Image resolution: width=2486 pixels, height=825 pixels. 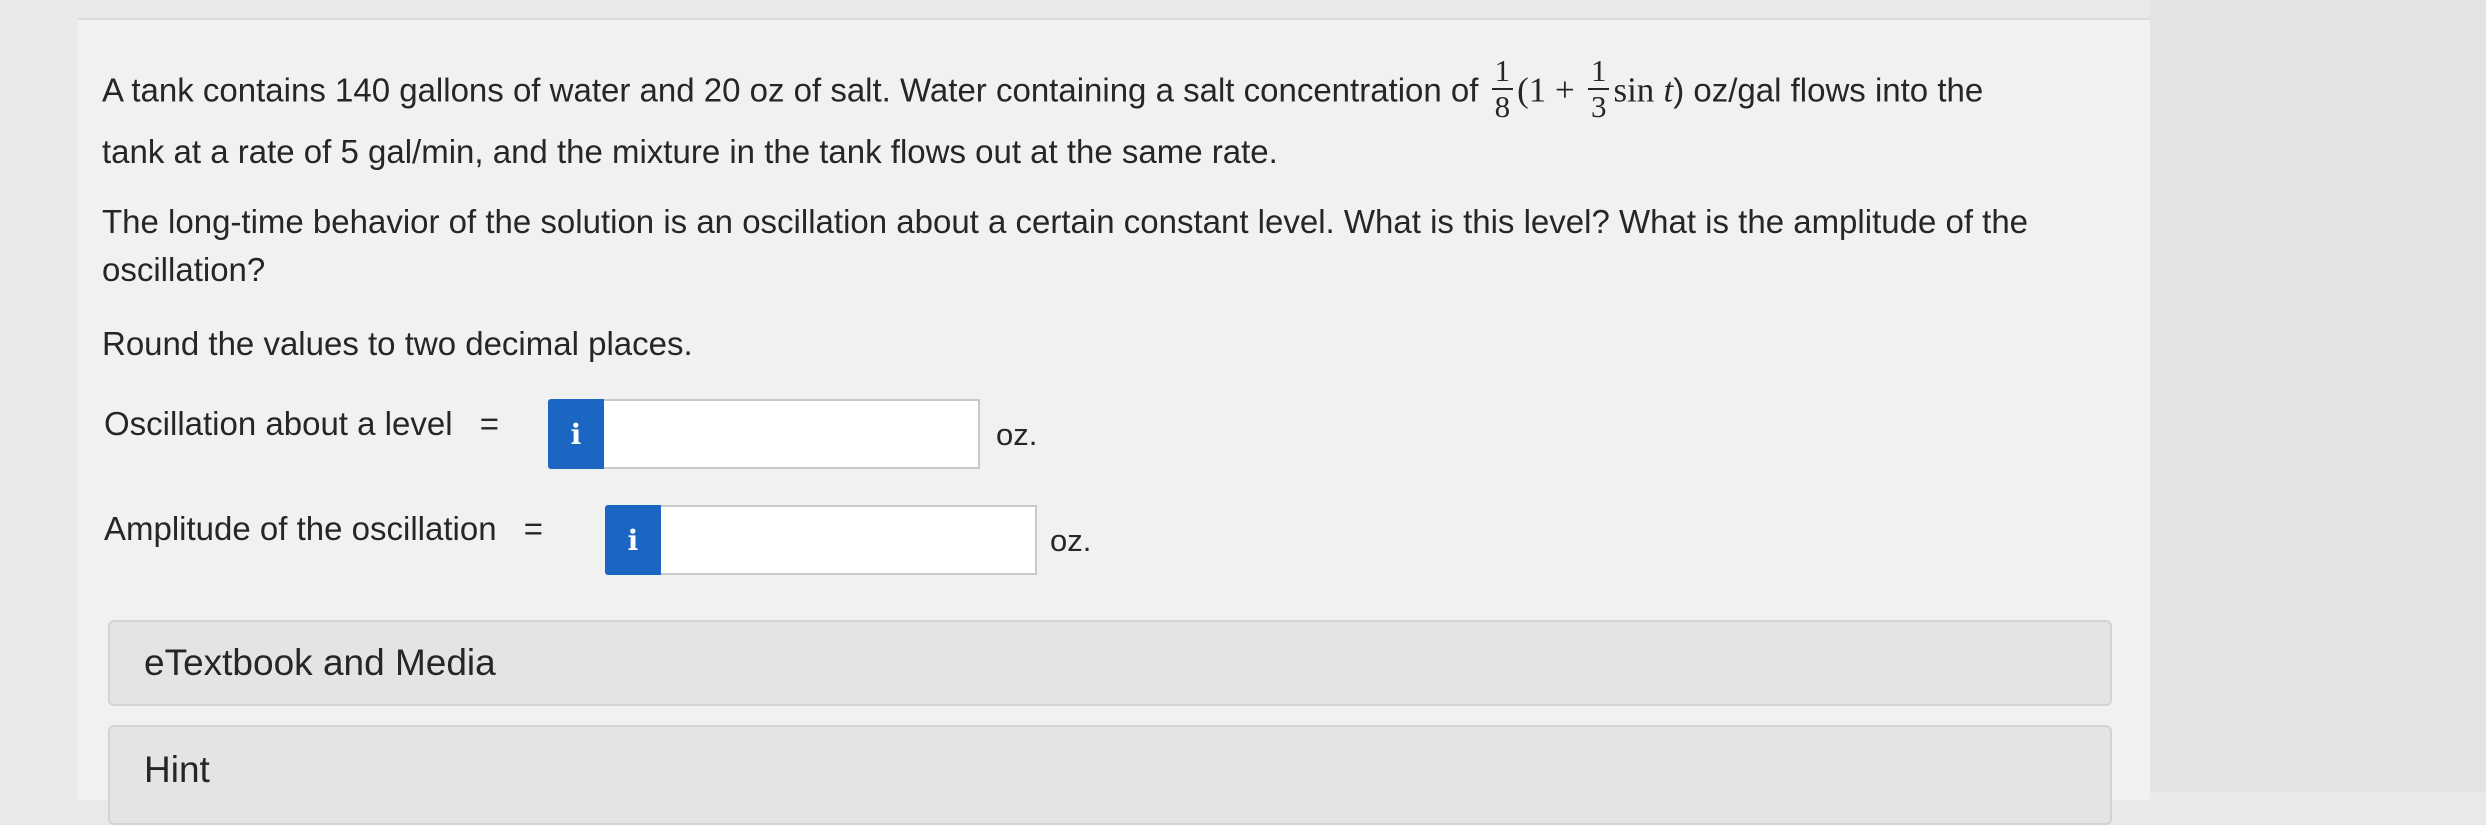 I want to click on level-label: Oscillation about a level, so click(x=278, y=423).